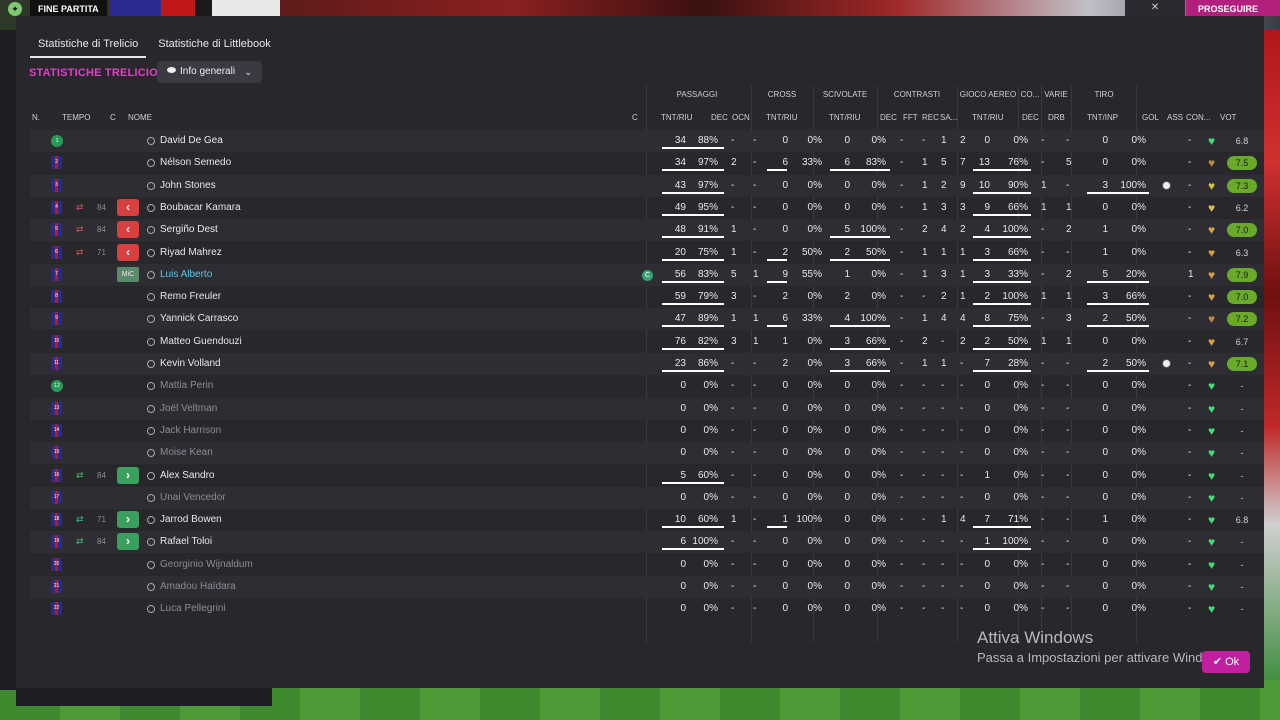  Describe the element at coordinates (198, 587) in the screenshot. I see `player-name: Amadou Haïdara` at that location.